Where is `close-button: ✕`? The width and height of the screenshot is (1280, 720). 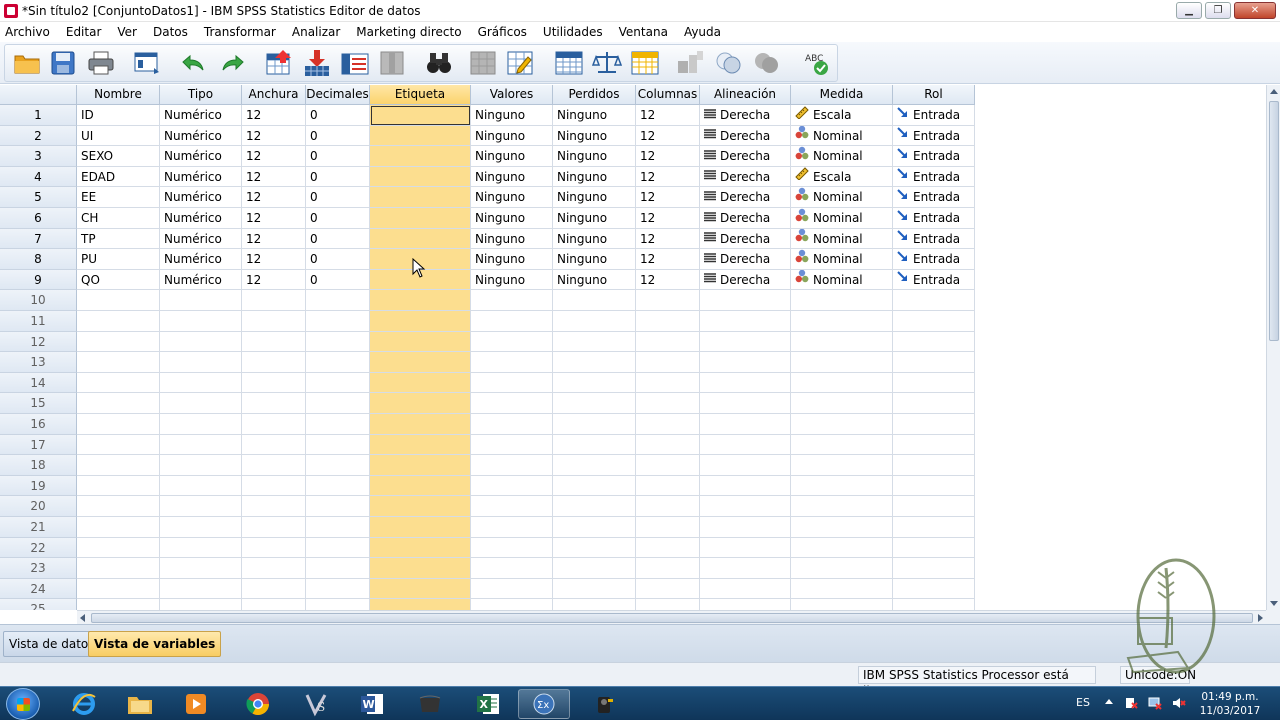 close-button: ✕ is located at coordinates (1255, 10).